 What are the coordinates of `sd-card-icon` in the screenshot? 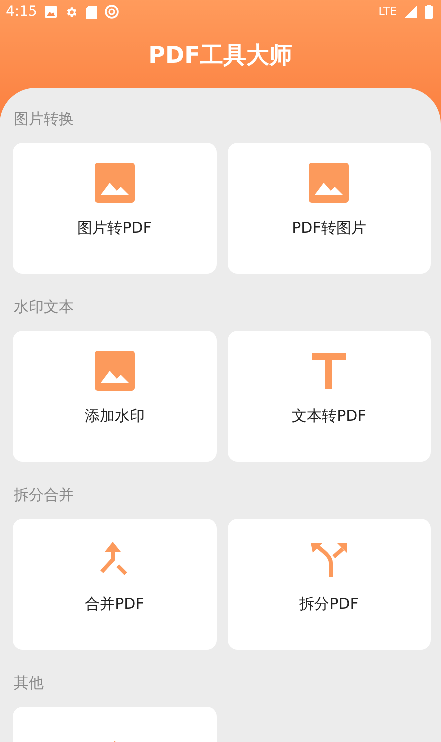 It's located at (92, 12).